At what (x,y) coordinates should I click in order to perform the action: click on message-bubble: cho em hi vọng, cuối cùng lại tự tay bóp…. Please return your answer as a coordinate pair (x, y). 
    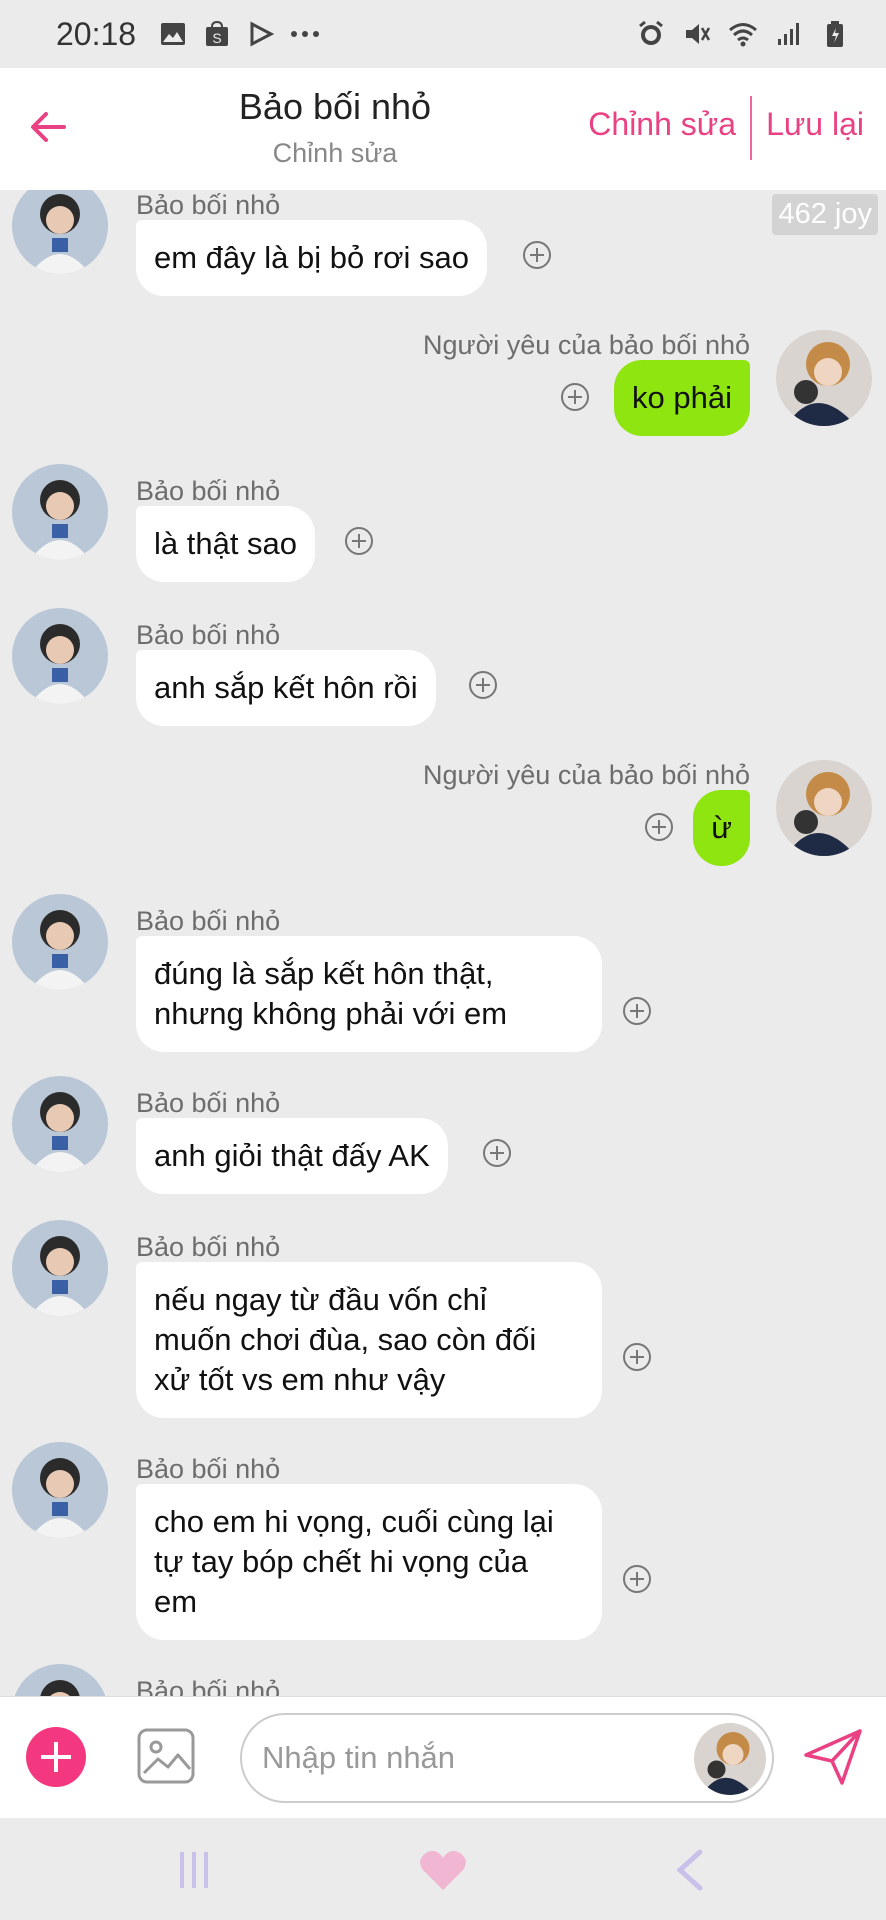
    Looking at the image, I should click on (369, 1562).